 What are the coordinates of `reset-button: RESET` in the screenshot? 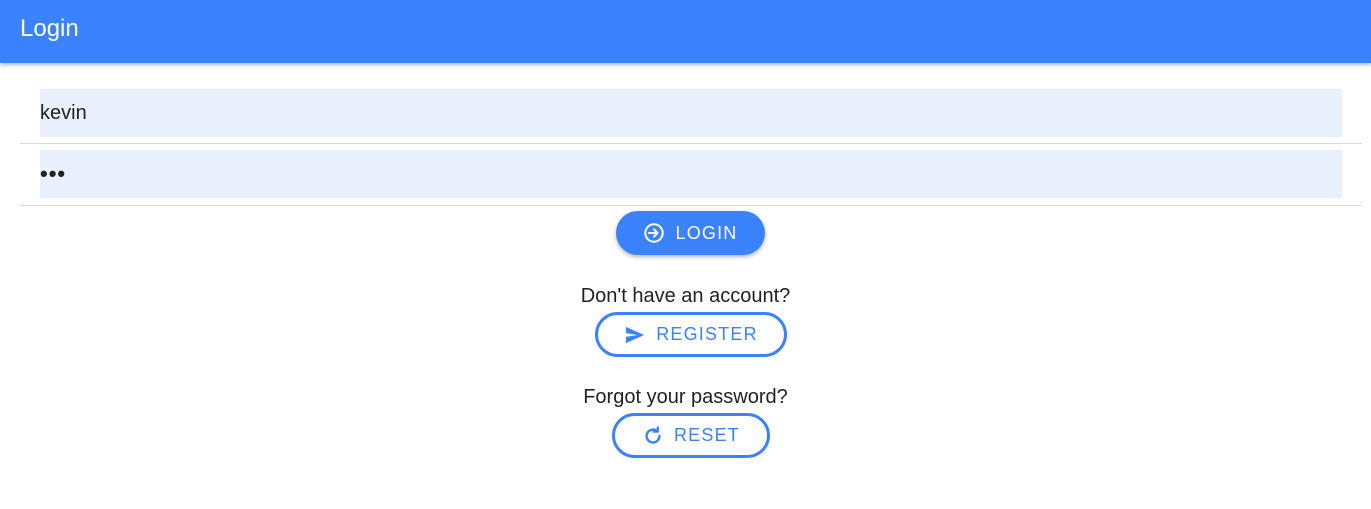 It's located at (691, 435).